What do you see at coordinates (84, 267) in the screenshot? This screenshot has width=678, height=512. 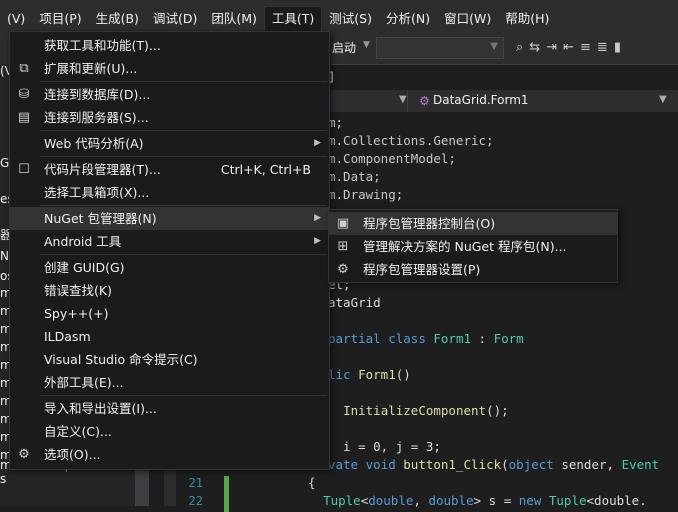 I see `menu-item-label: 创建 GUID(G)` at bounding box center [84, 267].